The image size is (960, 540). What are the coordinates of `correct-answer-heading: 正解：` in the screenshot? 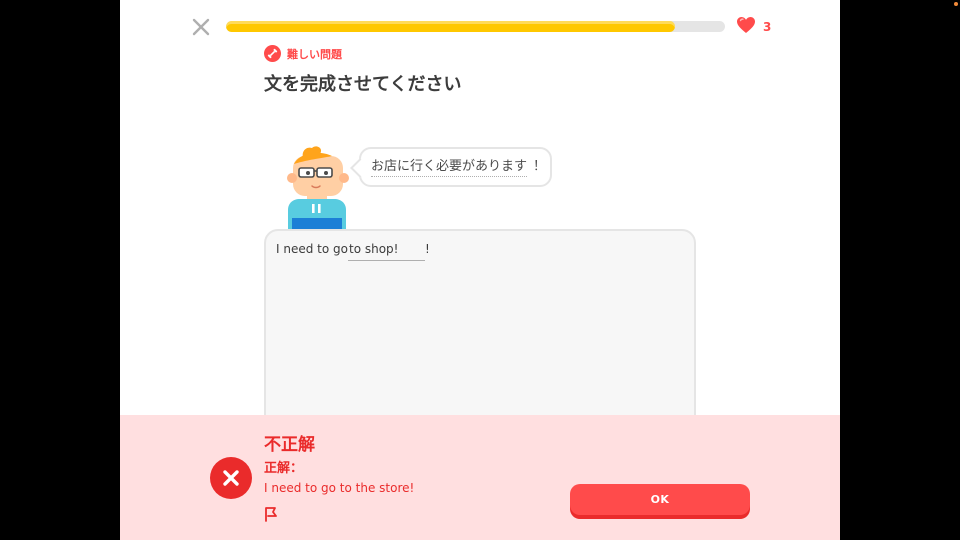 It's located at (284, 468).